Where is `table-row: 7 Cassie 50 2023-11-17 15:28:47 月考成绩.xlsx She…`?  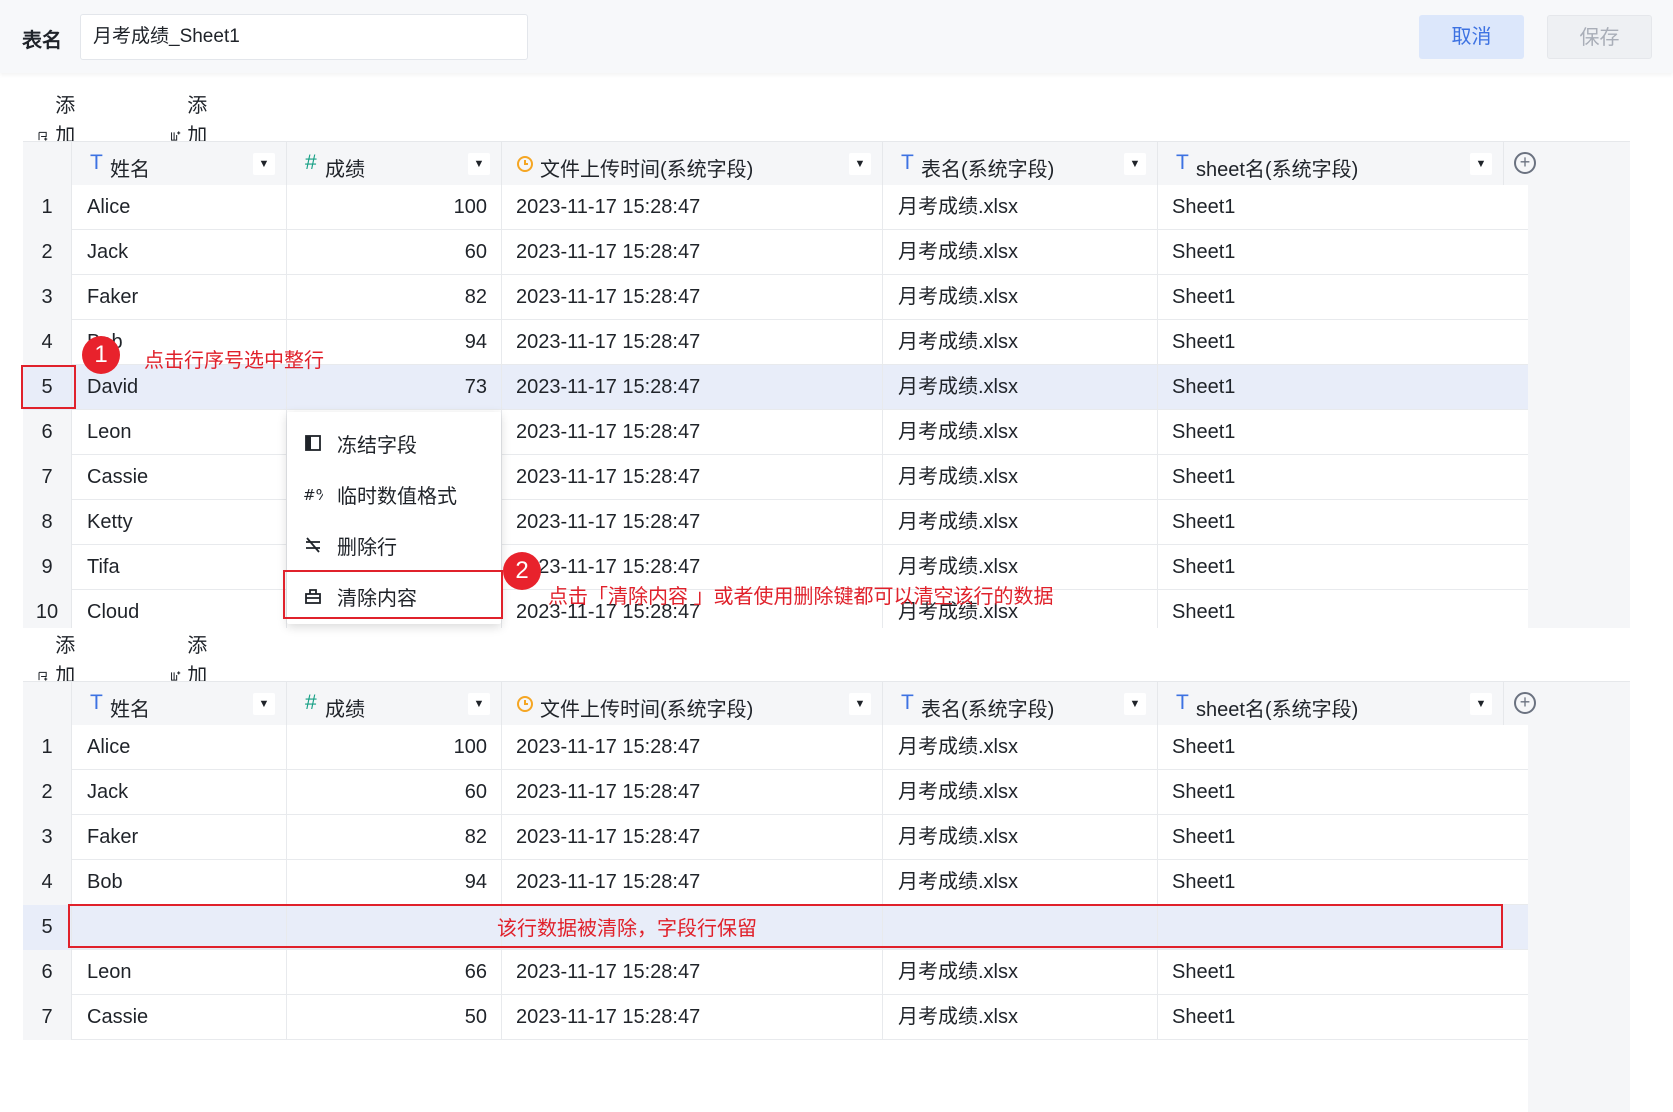 table-row: 7 Cassie 50 2023-11-17 15:28:47 月考成绩.xlsx She… is located at coordinates (775, 1017).